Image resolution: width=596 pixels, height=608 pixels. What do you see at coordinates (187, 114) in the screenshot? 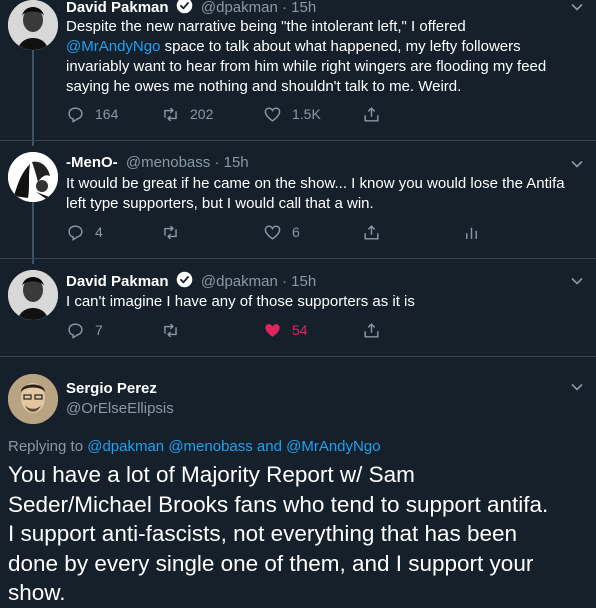
I see `retweet-button: 202` at bounding box center [187, 114].